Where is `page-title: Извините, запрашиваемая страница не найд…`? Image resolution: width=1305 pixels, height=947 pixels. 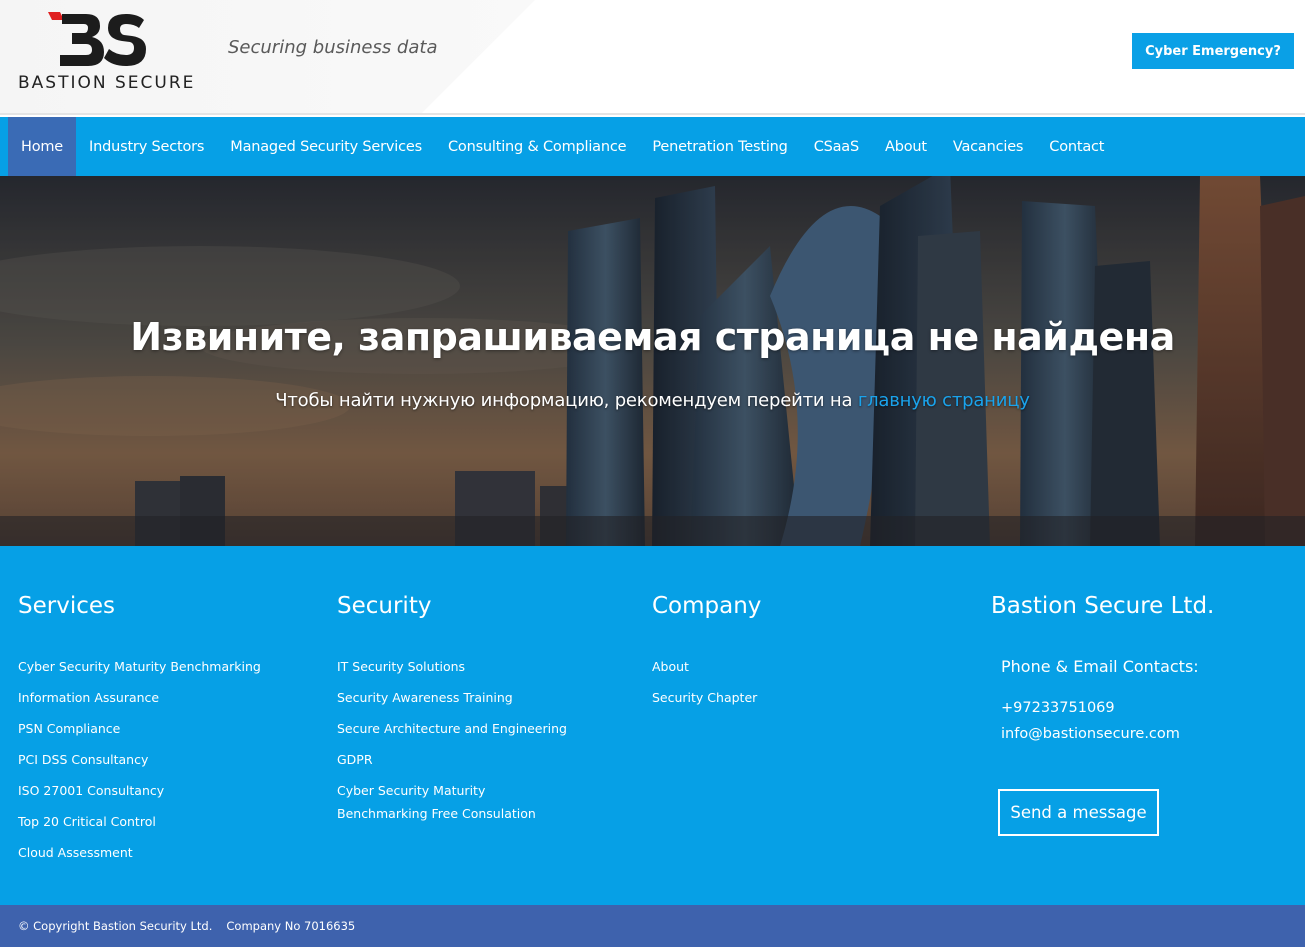 page-title: Извините, запрашиваемая страница не найд… is located at coordinates (652, 337).